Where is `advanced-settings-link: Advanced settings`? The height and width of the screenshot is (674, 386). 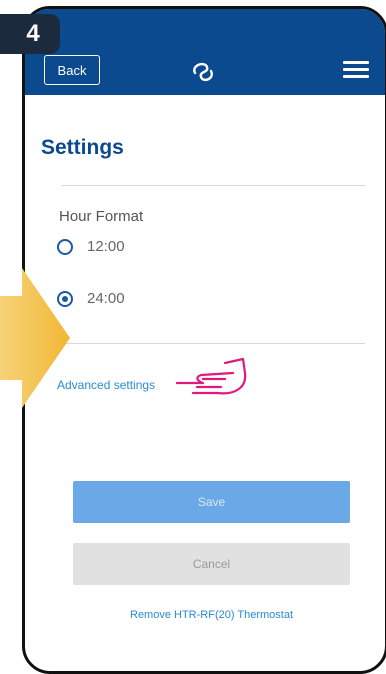 advanced-settings-link: Advanced settings is located at coordinates (106, 385).